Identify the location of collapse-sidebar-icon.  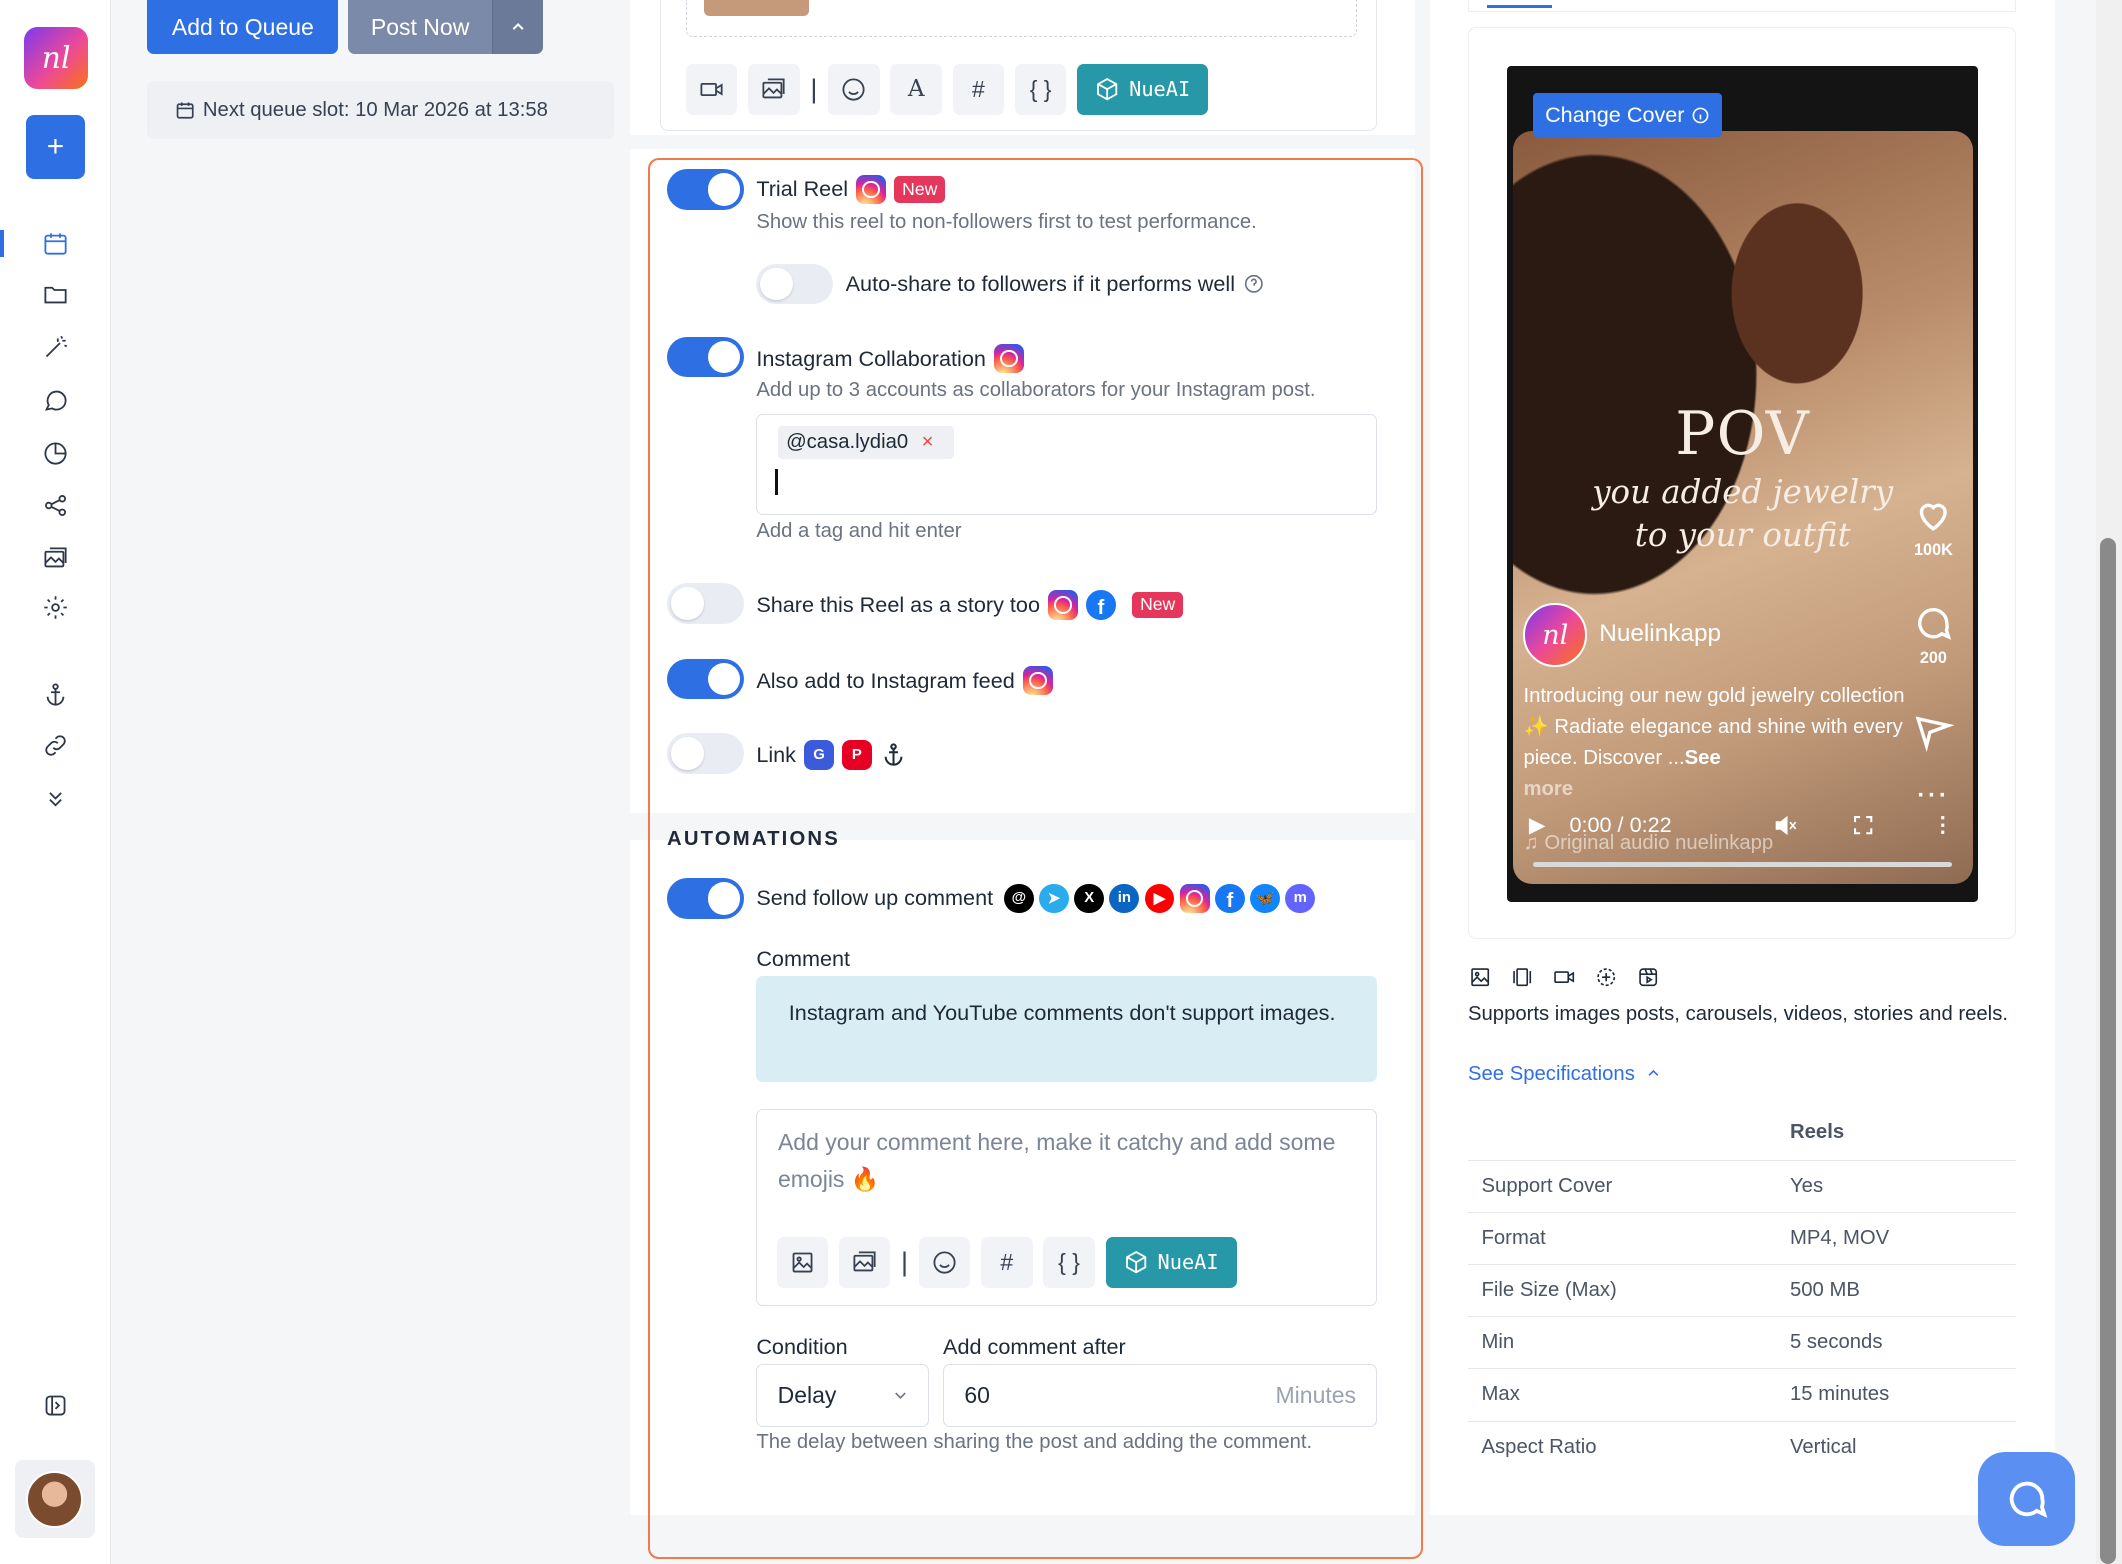
(55, 1406).